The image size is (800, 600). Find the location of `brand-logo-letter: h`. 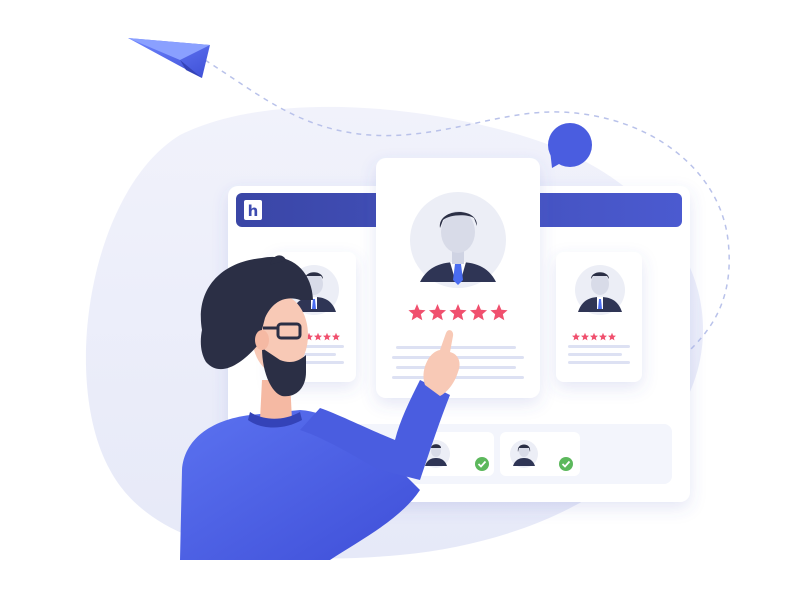

brand-logo-letter: h is located at coordinates (253, 211).